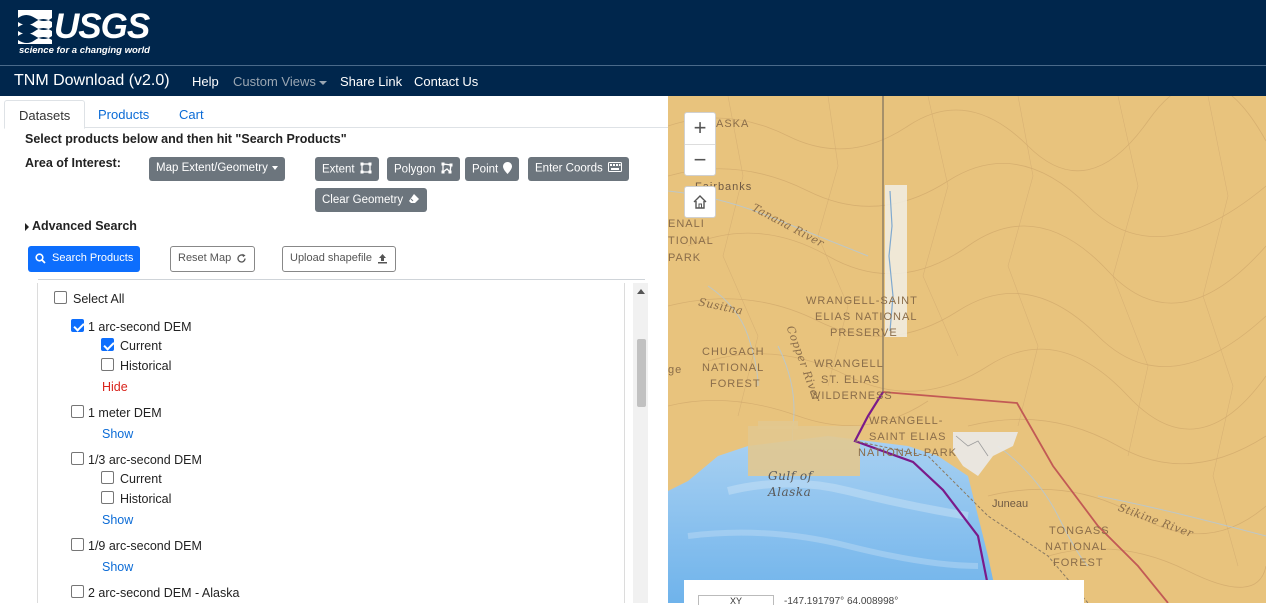  What do you see at coordinates (415, 169) in the screenshot?
I see `polygon-label: Polygon` at bounding box center [415, 169].